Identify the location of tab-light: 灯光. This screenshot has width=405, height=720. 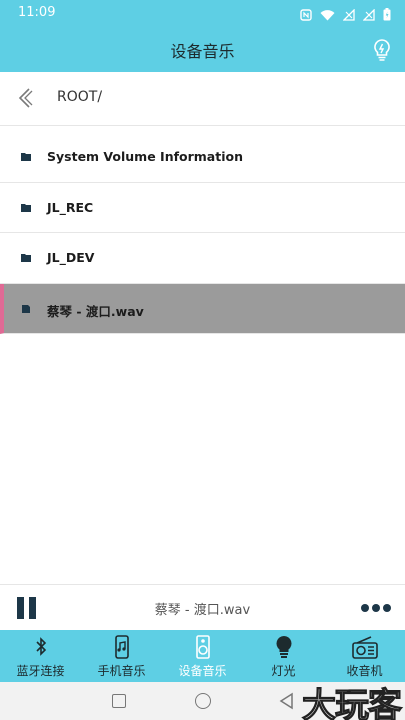
(283, 656).